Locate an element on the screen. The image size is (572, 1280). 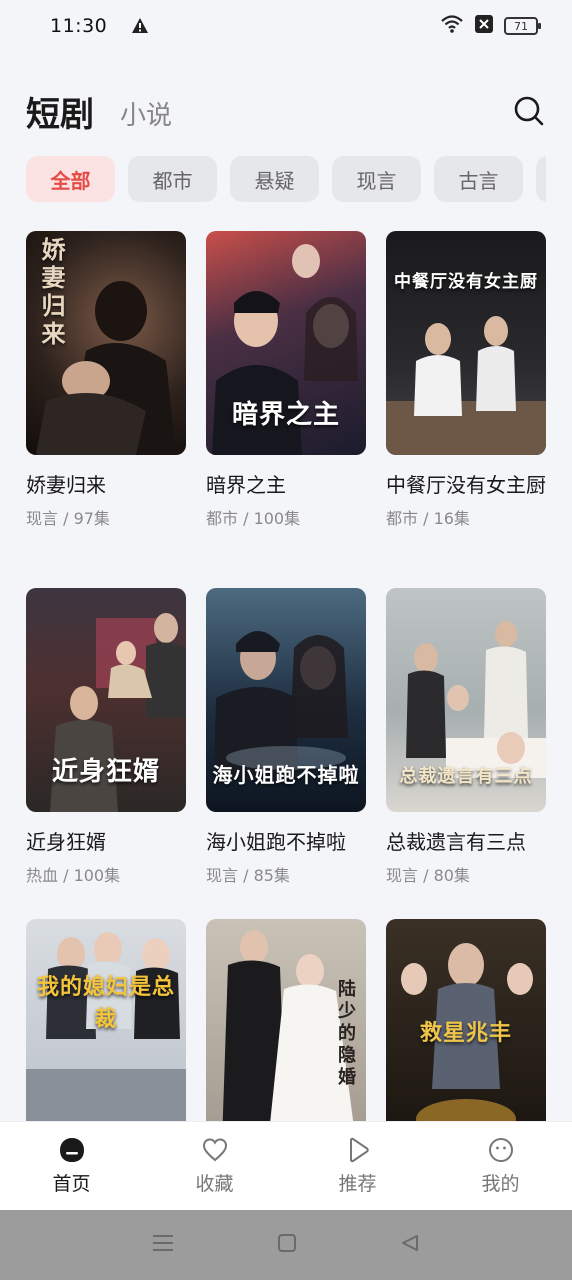
drama-card: 总裁遗言有三点 总裁遗言有三点 现言 / 80集 is located at coordinates (466, 737).